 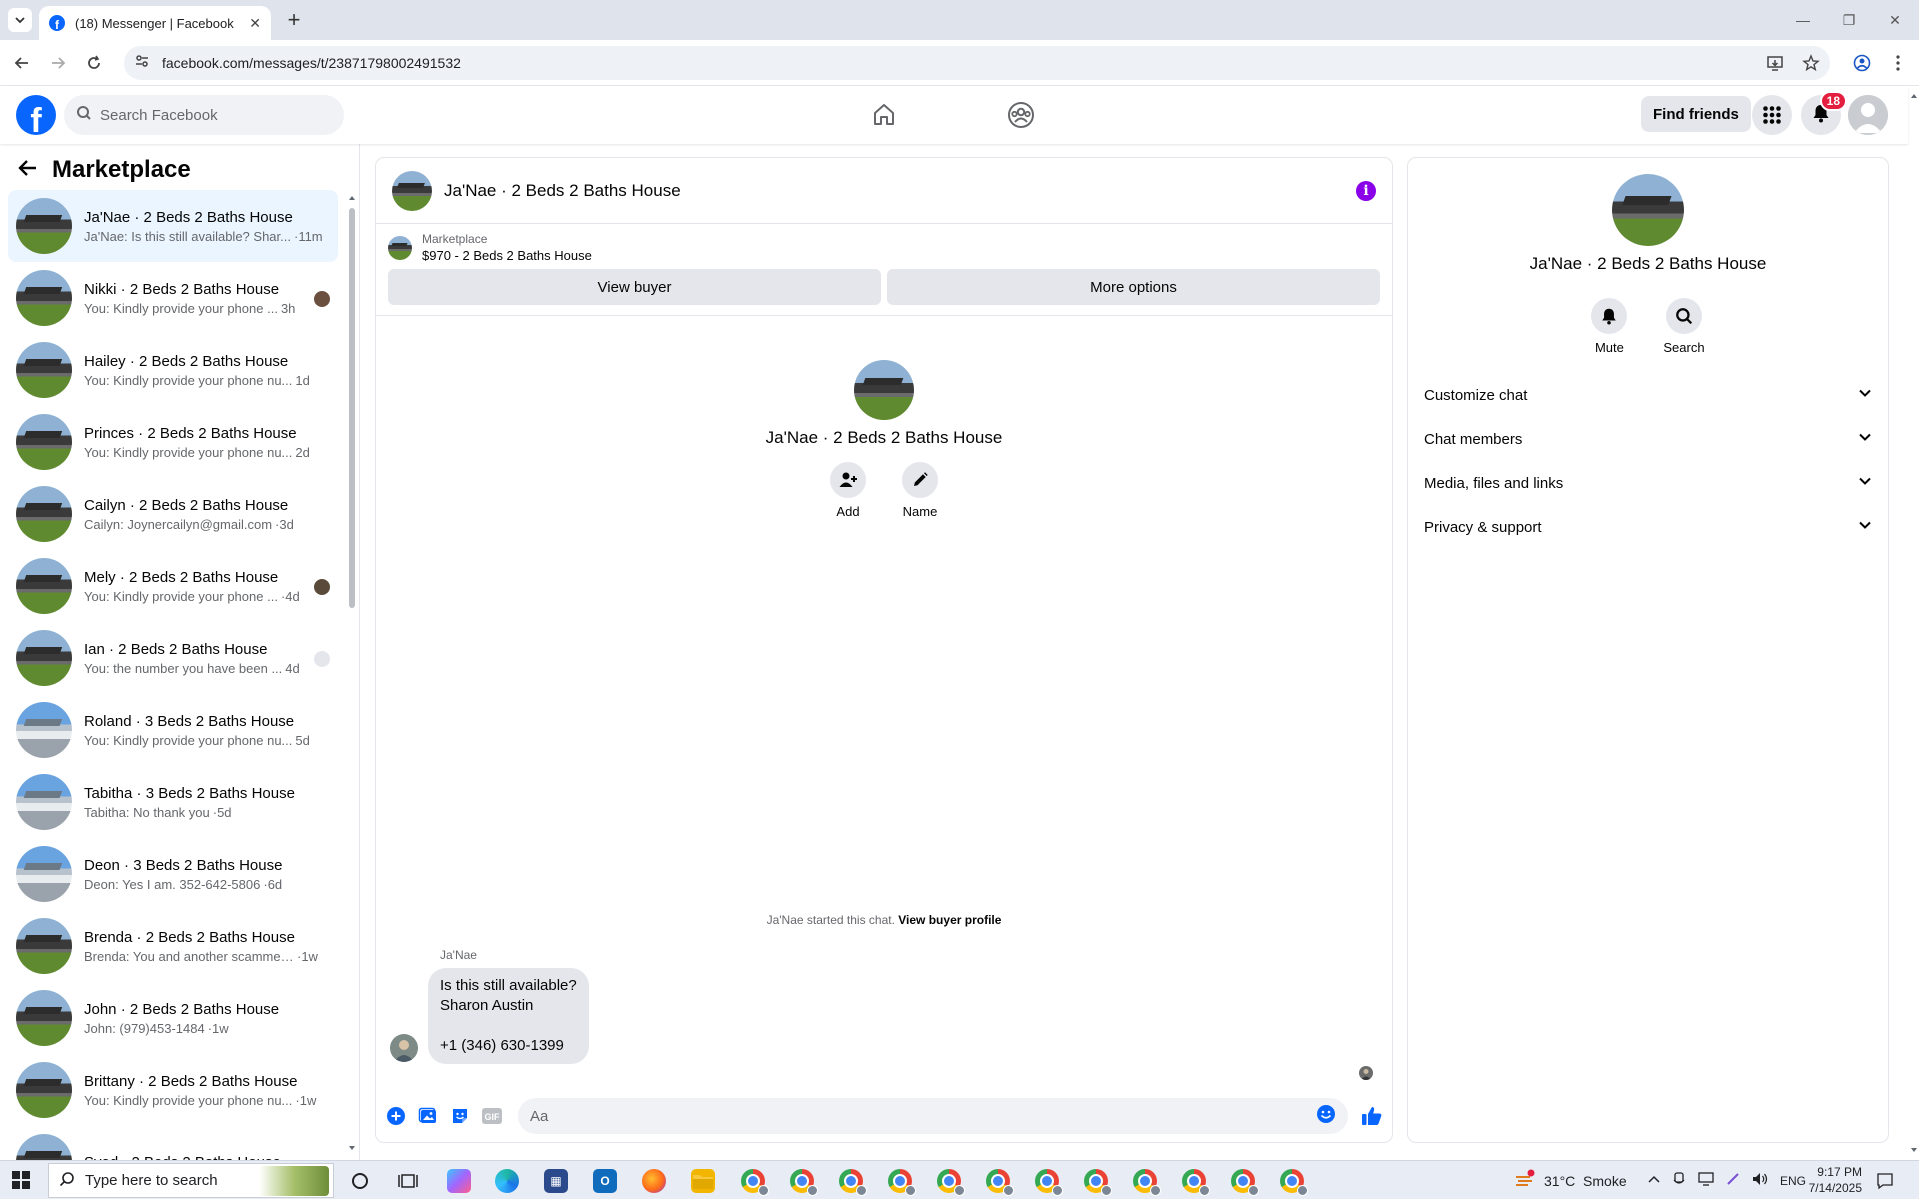 What do you see at coordinates (556, 1181) in the screenshot?
I see `store-icon: ▦` at bounding box center [556, 1181].